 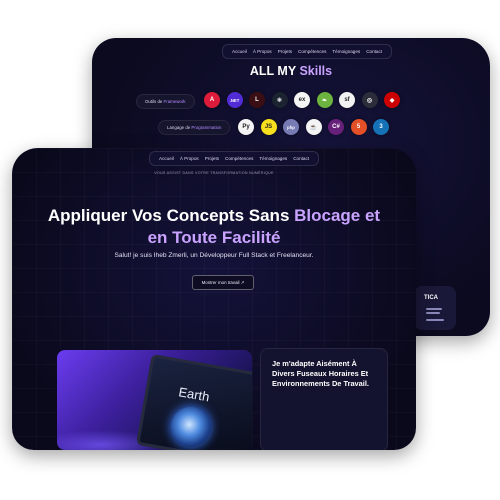 What do you see at coordinates (279, 100) in the screenshot?
I see `react-icon: ⚛` at bounding box center [279, 100].